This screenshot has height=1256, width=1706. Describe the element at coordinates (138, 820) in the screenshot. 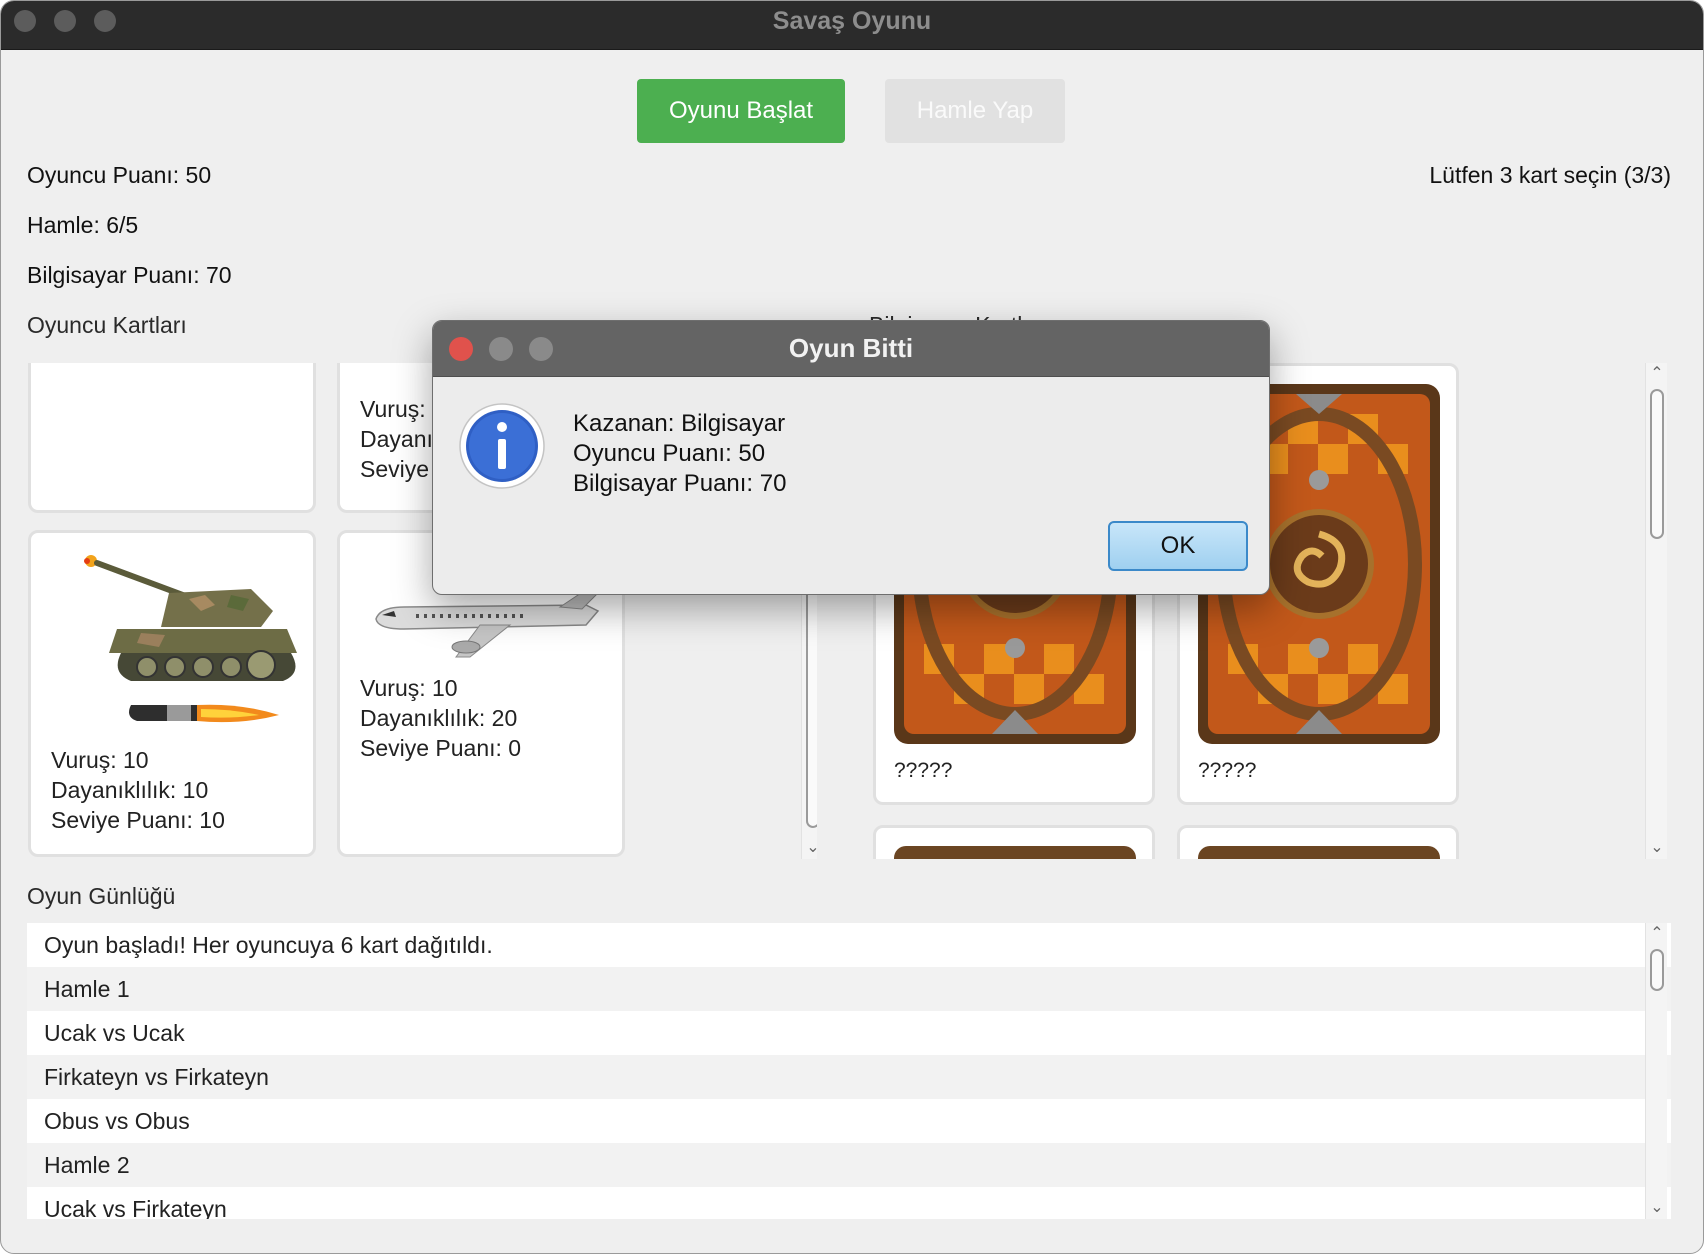

I see `level-stat: Seviye Puanı: 10` at that location.